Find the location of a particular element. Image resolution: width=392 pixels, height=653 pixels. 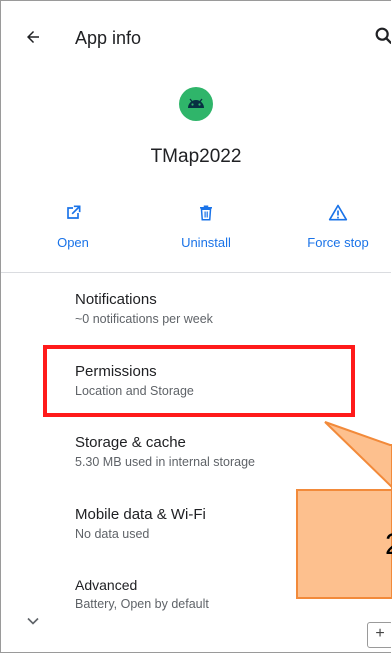

app-name: TMap2022 is located at coordinates (196, 156).